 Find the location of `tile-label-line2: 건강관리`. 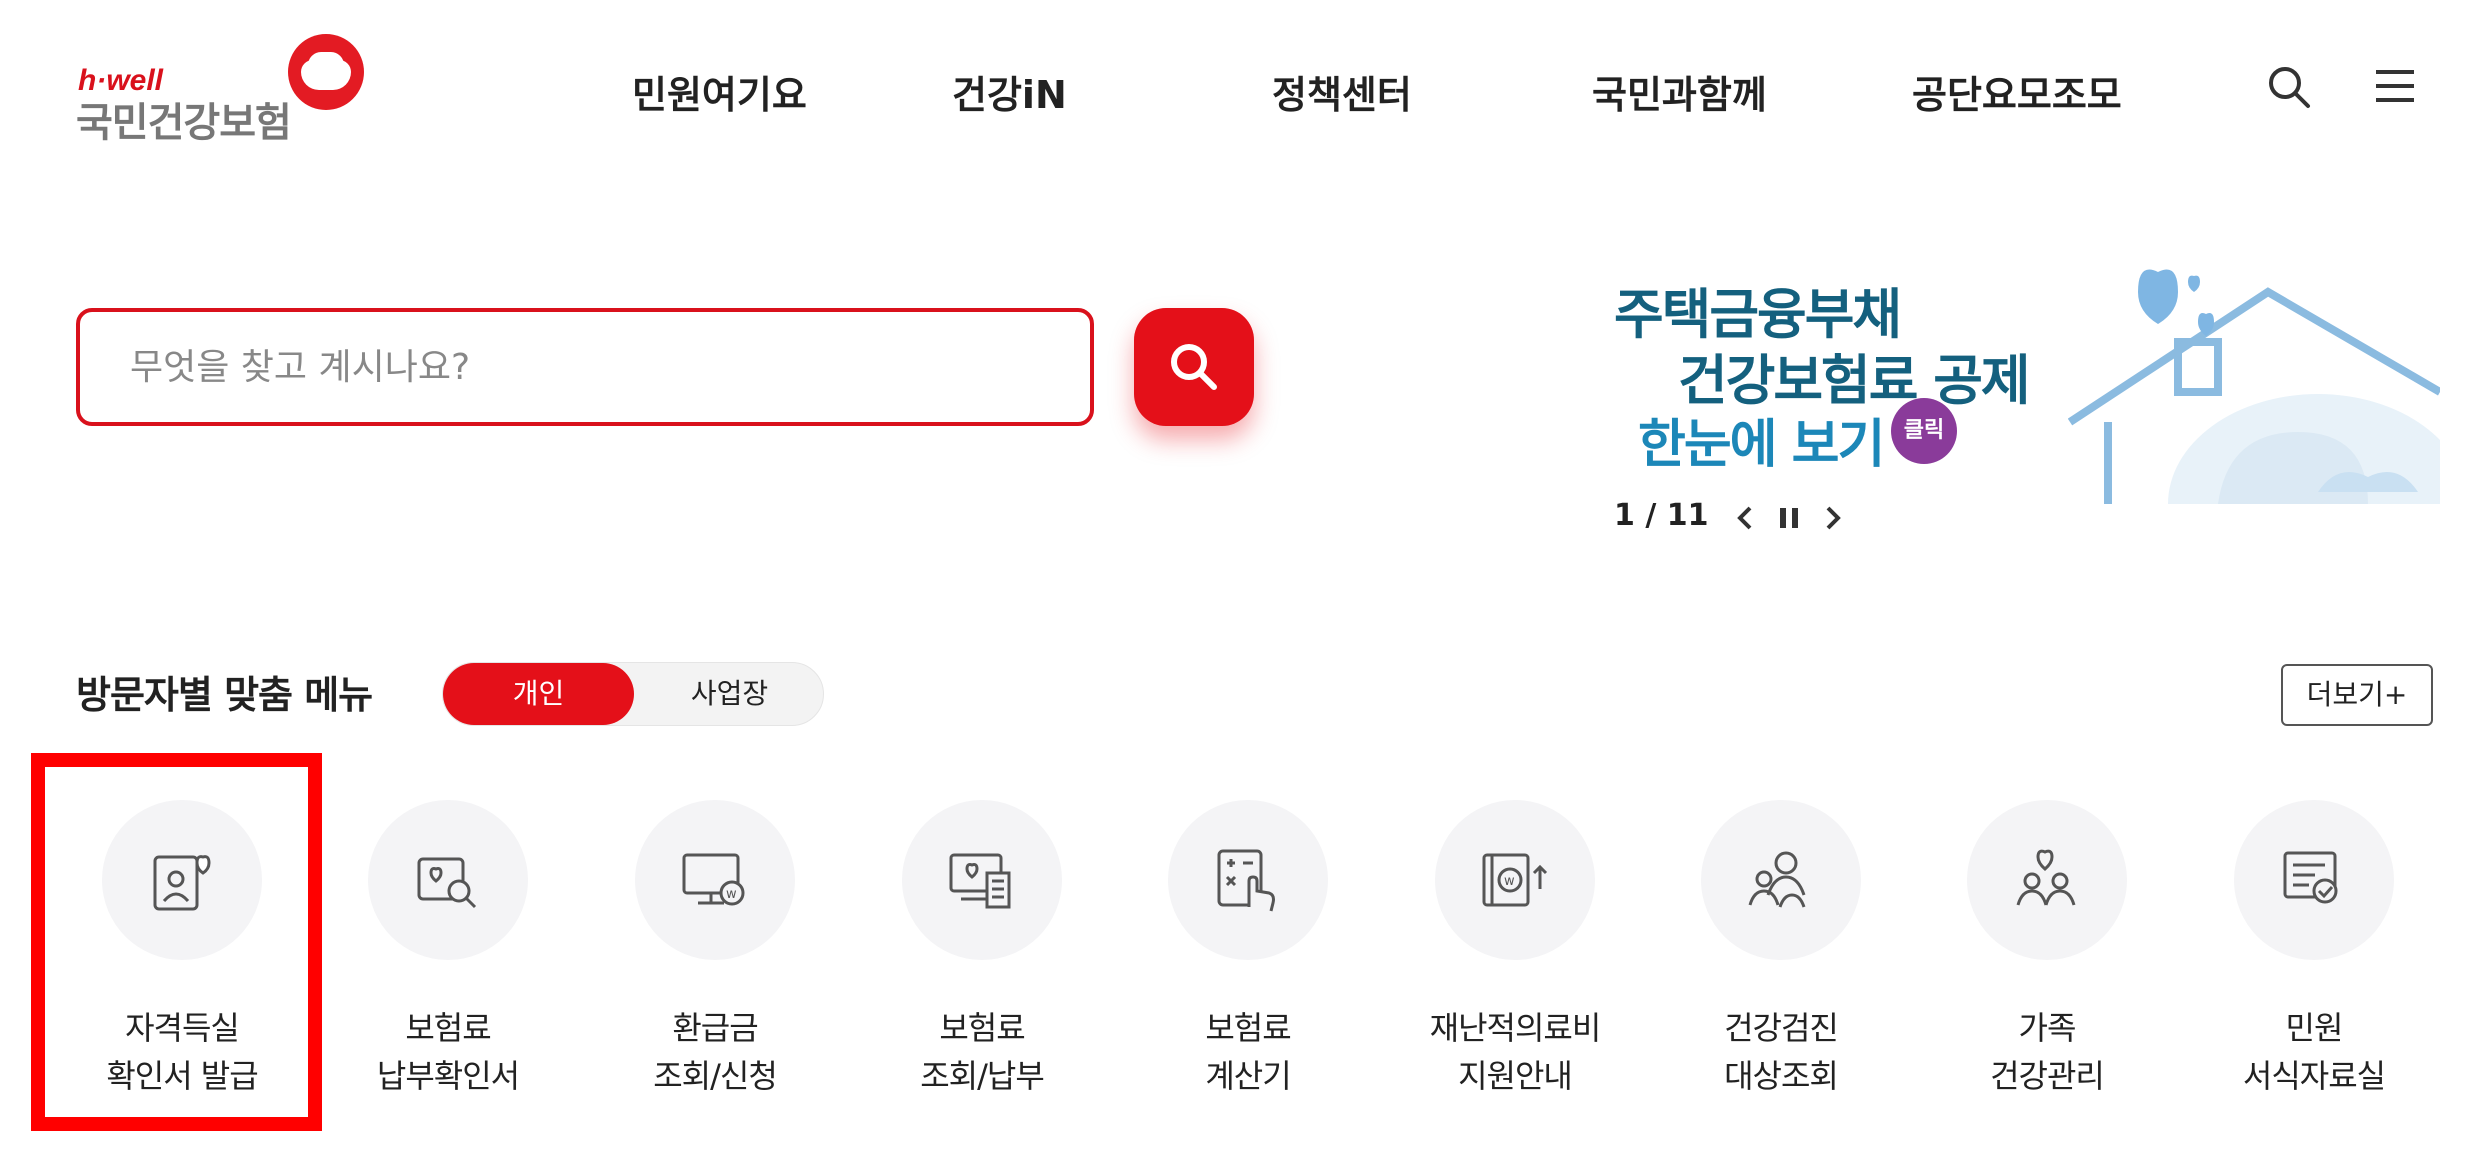

tile-label-line2: 건강관리 is located at coordinates (2047, 1076).